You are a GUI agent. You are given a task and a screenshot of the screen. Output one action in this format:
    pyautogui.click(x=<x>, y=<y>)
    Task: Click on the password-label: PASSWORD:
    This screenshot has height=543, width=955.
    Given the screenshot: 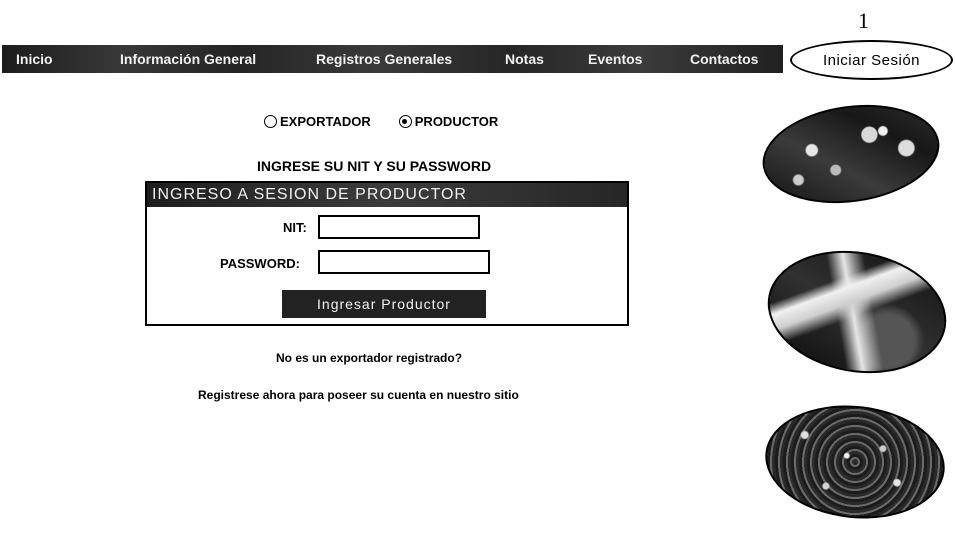 What is the action you would take?
    pyautogui.click(x=260, y=263)
    